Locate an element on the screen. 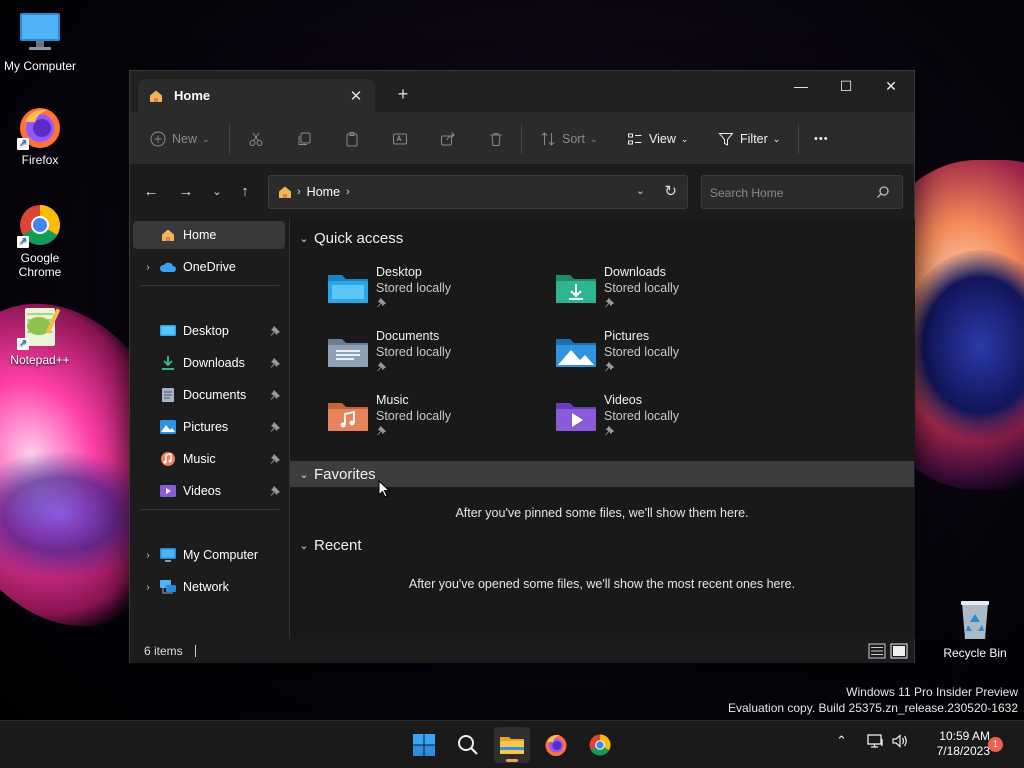 This screenshot has width=1024, height=768. more-options-button: ••• is located at coordinates (821, 139).